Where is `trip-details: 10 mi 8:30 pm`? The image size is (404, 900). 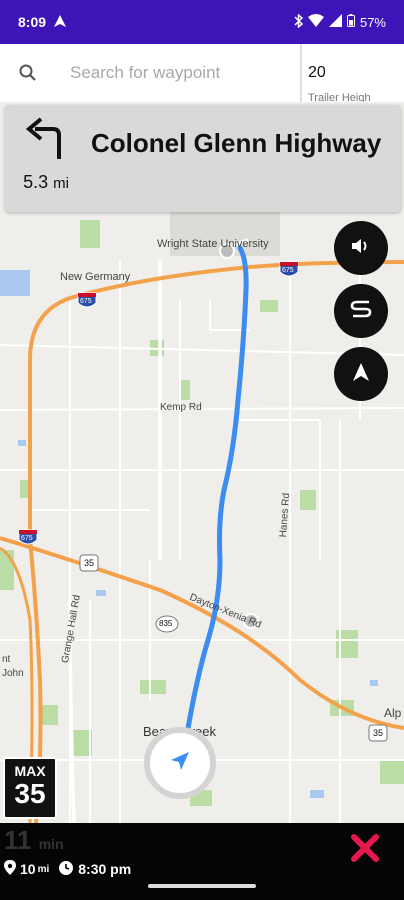 trip-details: 10 mi 8:30 pm is located at coordinates (67, 869).